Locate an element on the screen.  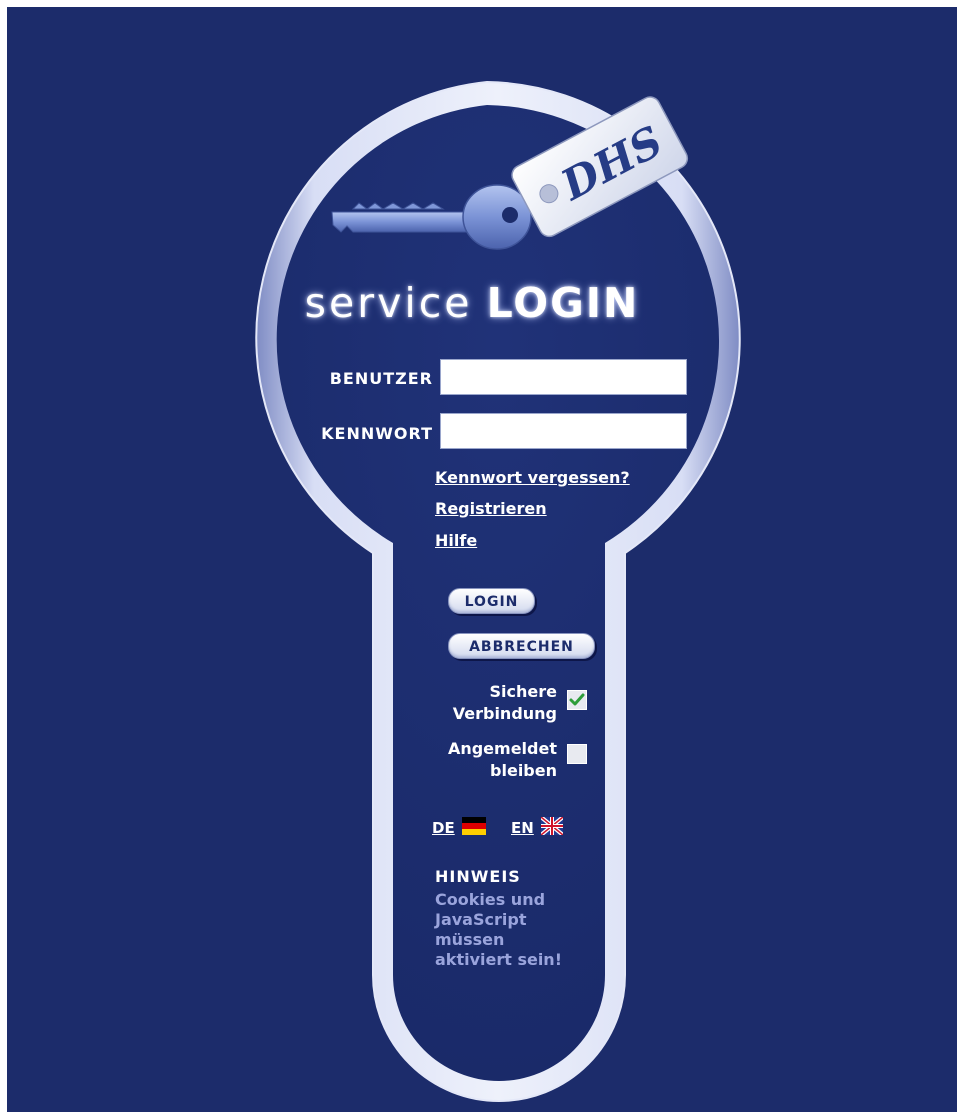
help-link: Hilfe is located at coordinates (456, 540).